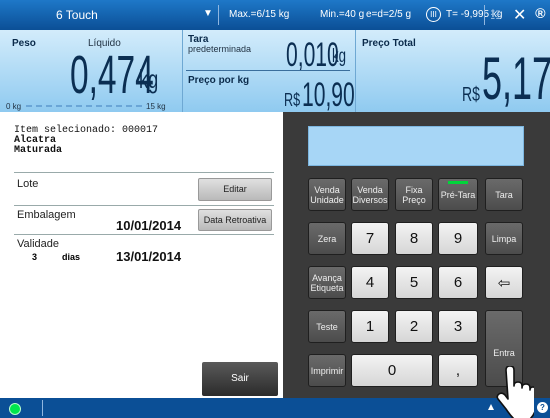 The height and width of the screenshot is (418, 550). Describe the element at coordinates (235, 189) in the screenshot. I see `editar-button: Editar` at that location.